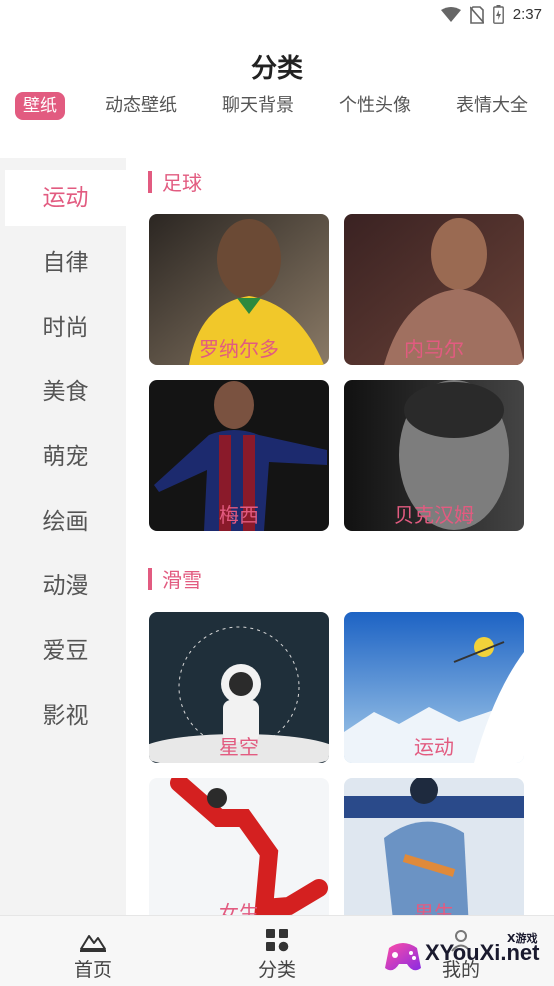  I want to click on section-header: 足球, so click(175, 181).